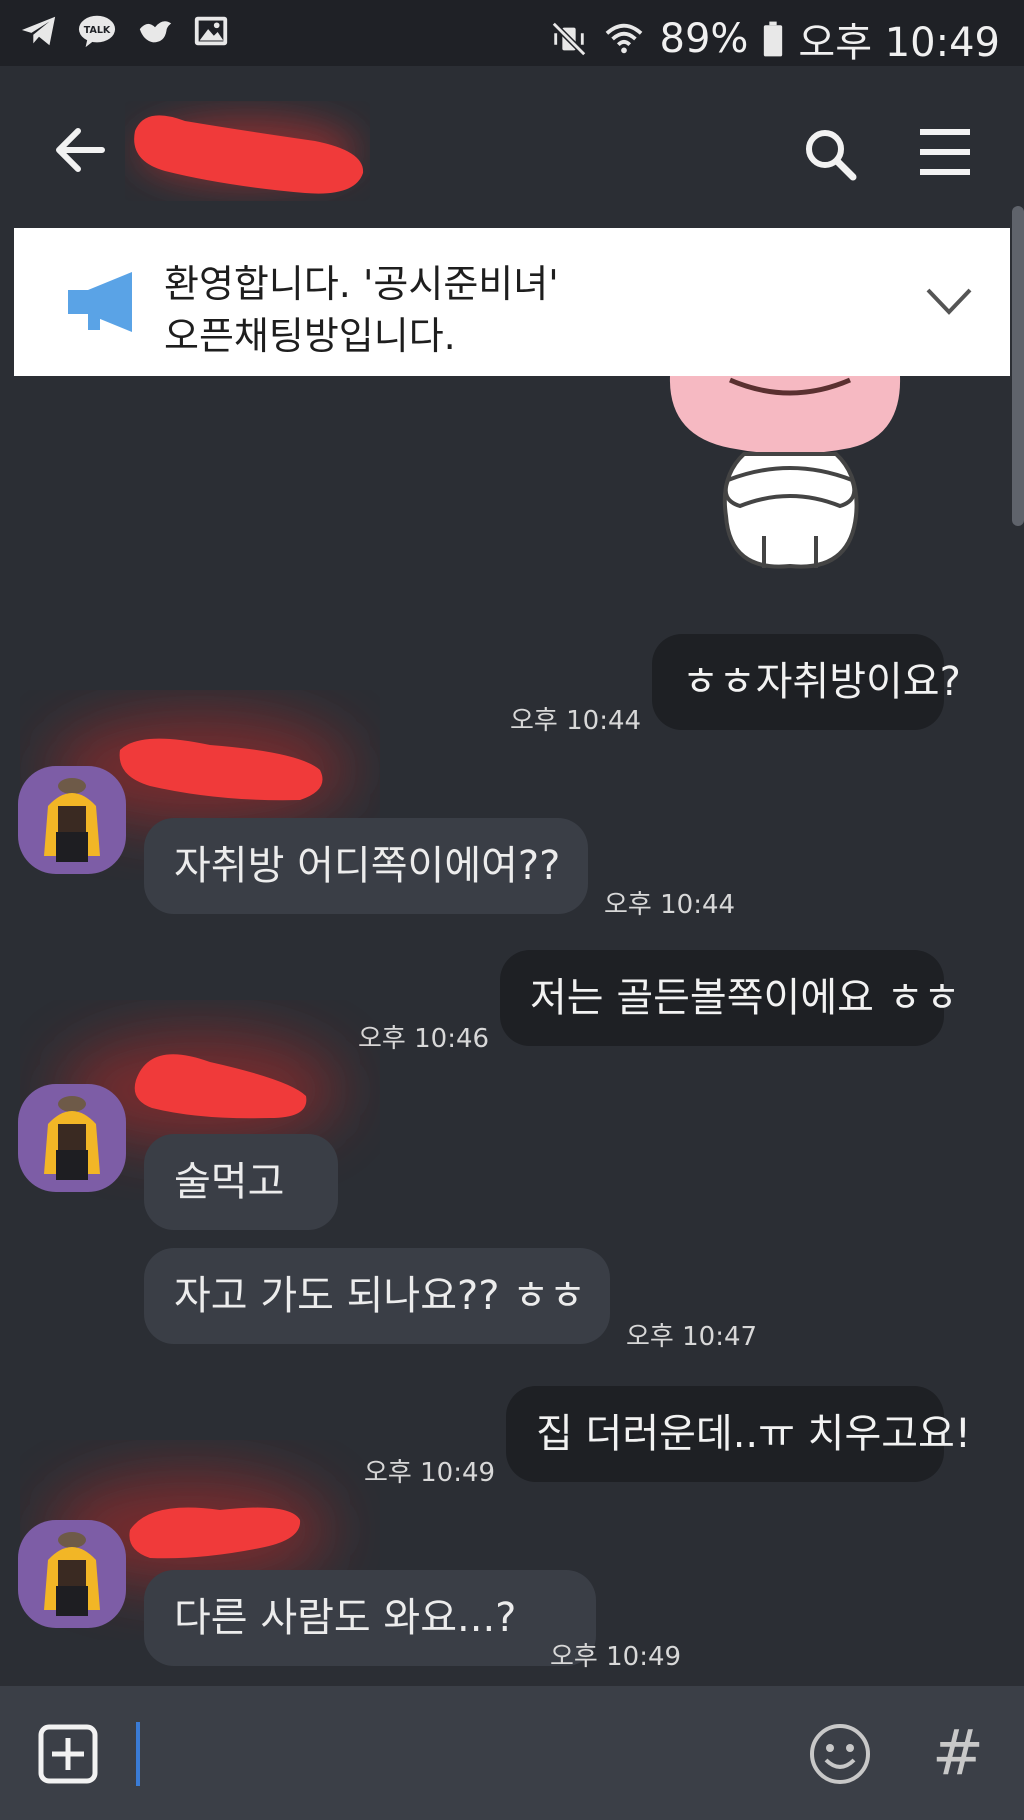 This screenshot has width=1024, height=1820. I want to click on hamburger-menu-icon, so click(945, 152).